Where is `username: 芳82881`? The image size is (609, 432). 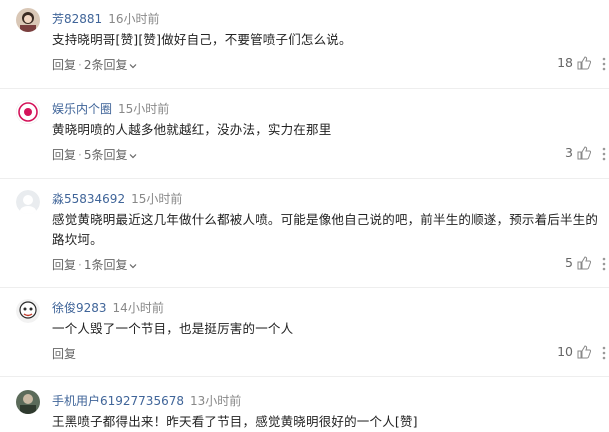
username: 芳82881 is located at coordinates (77, 19).